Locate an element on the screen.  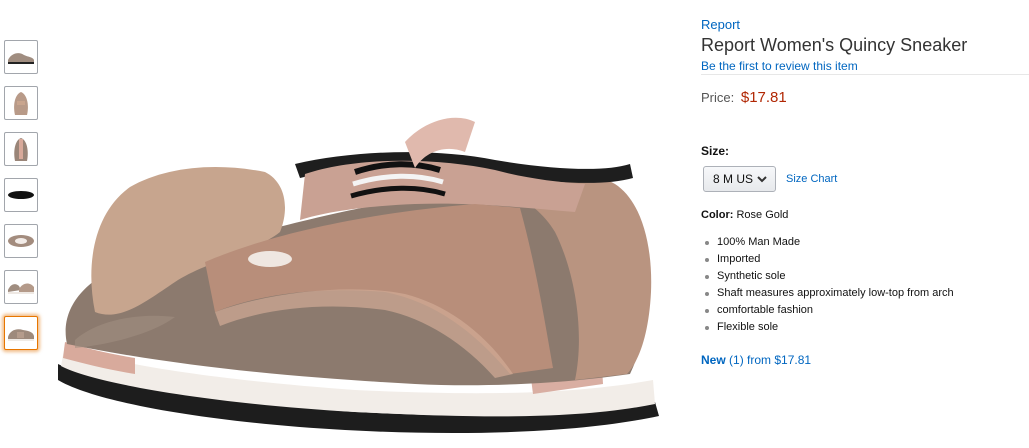
price-label: Price: is located at coordinates (718, 97).